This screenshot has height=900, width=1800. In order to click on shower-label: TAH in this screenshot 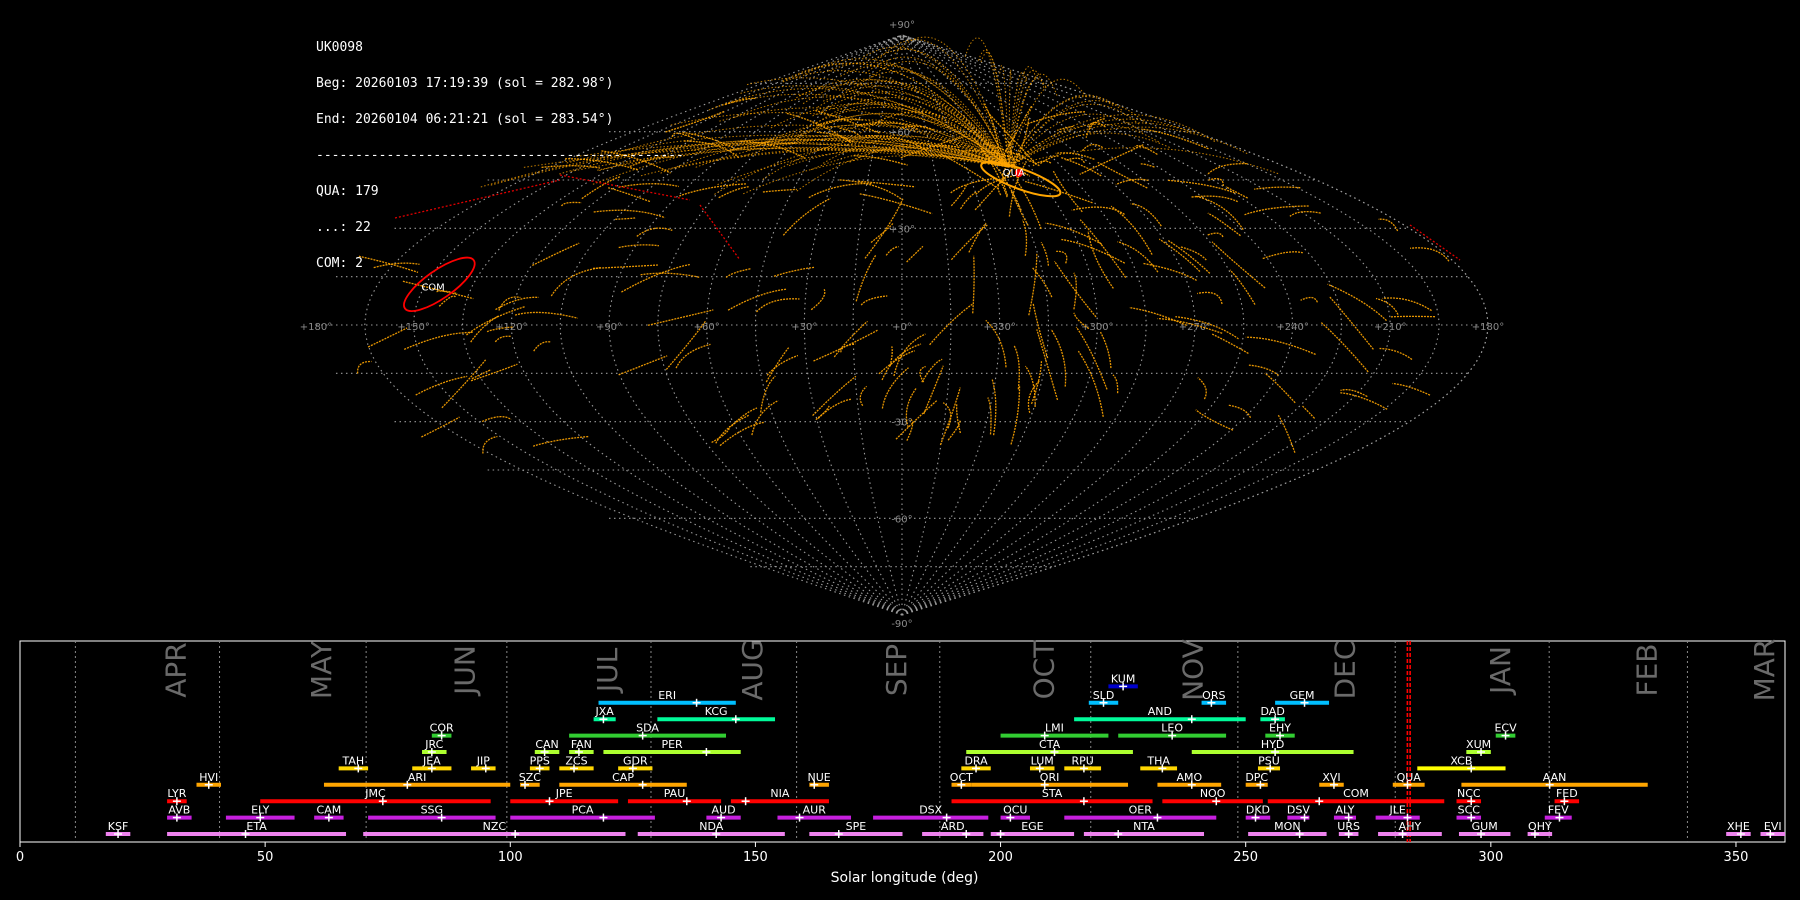, I will do `click(353, 760)`.